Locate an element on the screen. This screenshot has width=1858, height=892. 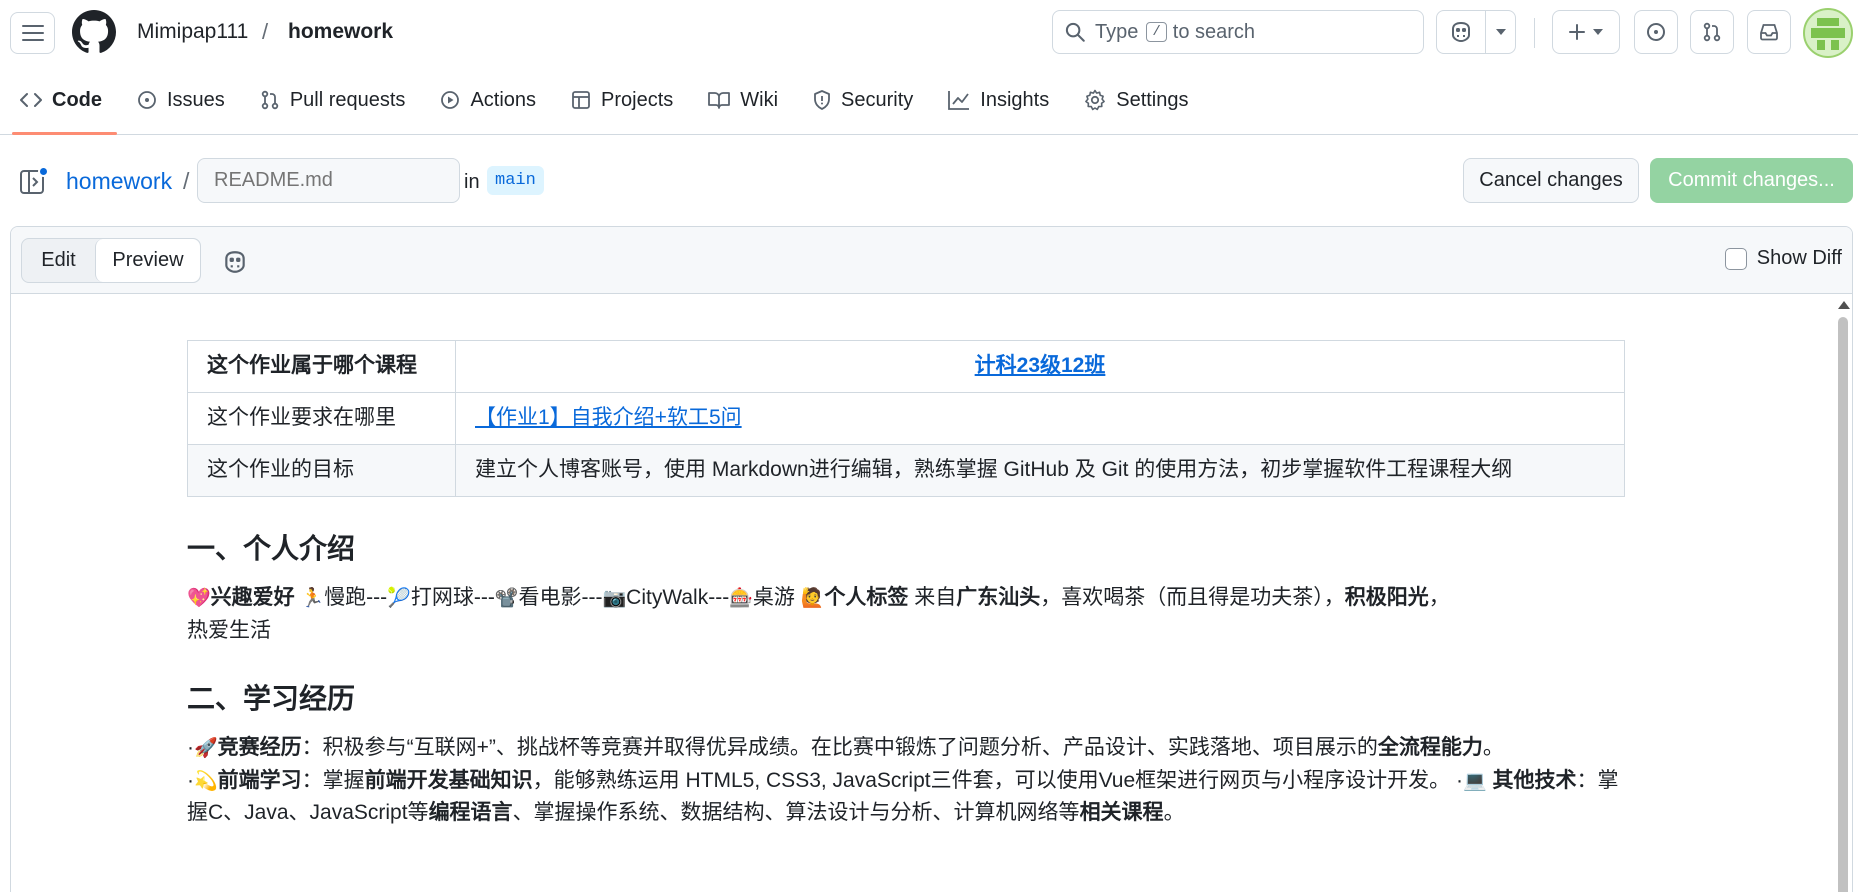
course-link: 计科23级12班 is located at coordinates (1040, 365).